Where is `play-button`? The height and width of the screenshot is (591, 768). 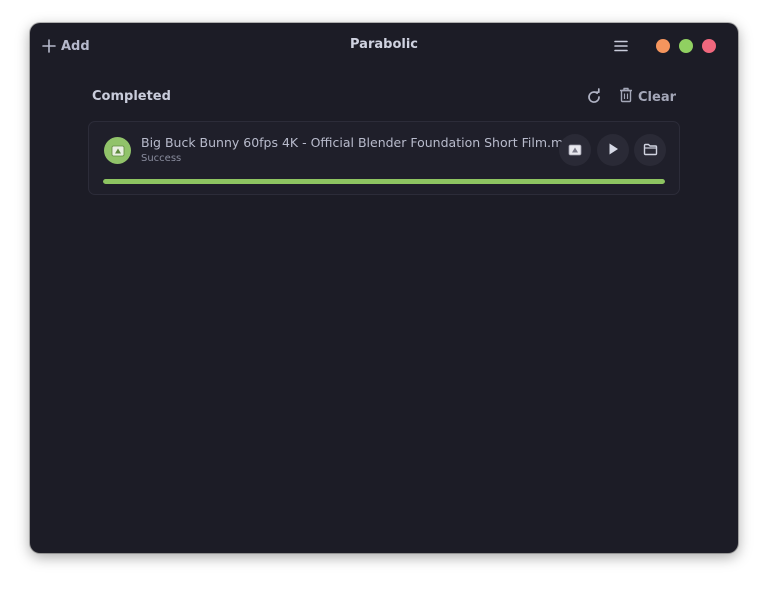 play-button is located at coordinates (613, 150).